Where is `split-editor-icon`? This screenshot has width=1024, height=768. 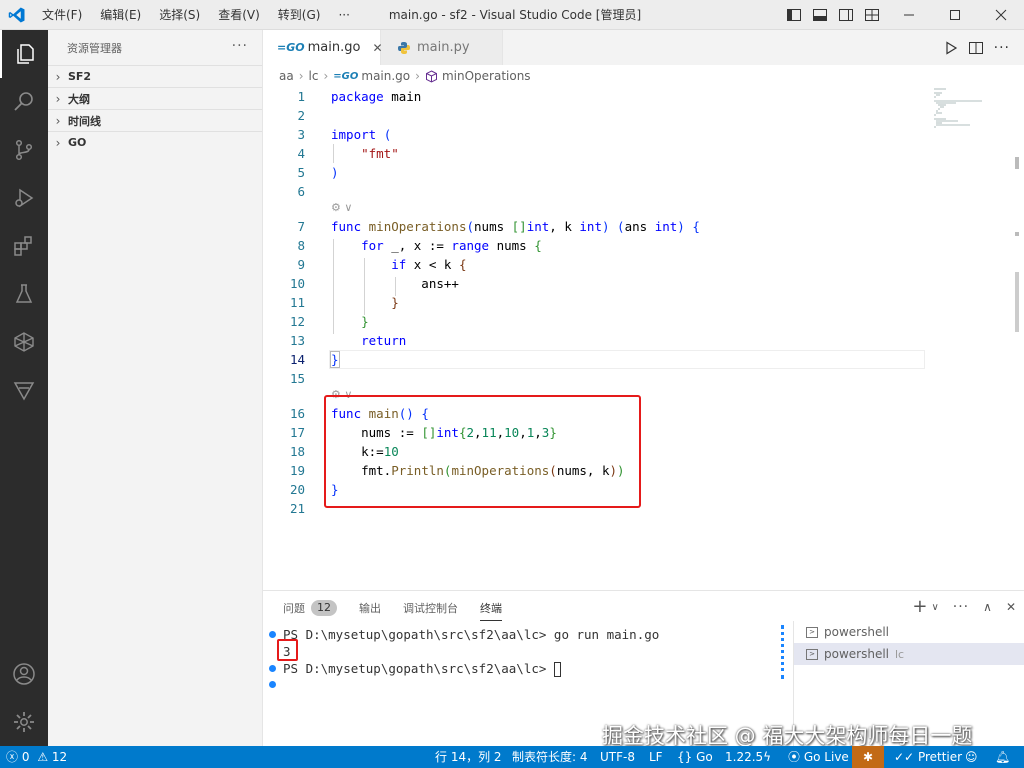
split-editor-icon is located at coordinates (976, 48).